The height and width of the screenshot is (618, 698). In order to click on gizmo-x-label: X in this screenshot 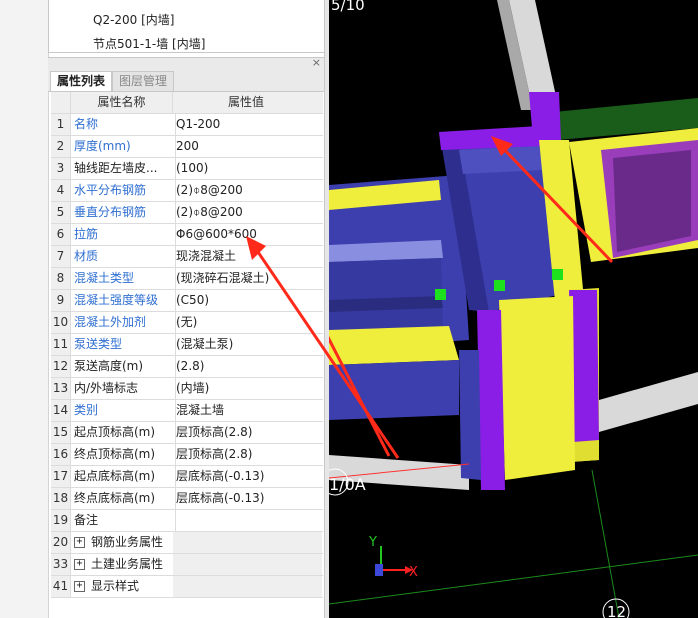, I will do `click(413, 572)`.